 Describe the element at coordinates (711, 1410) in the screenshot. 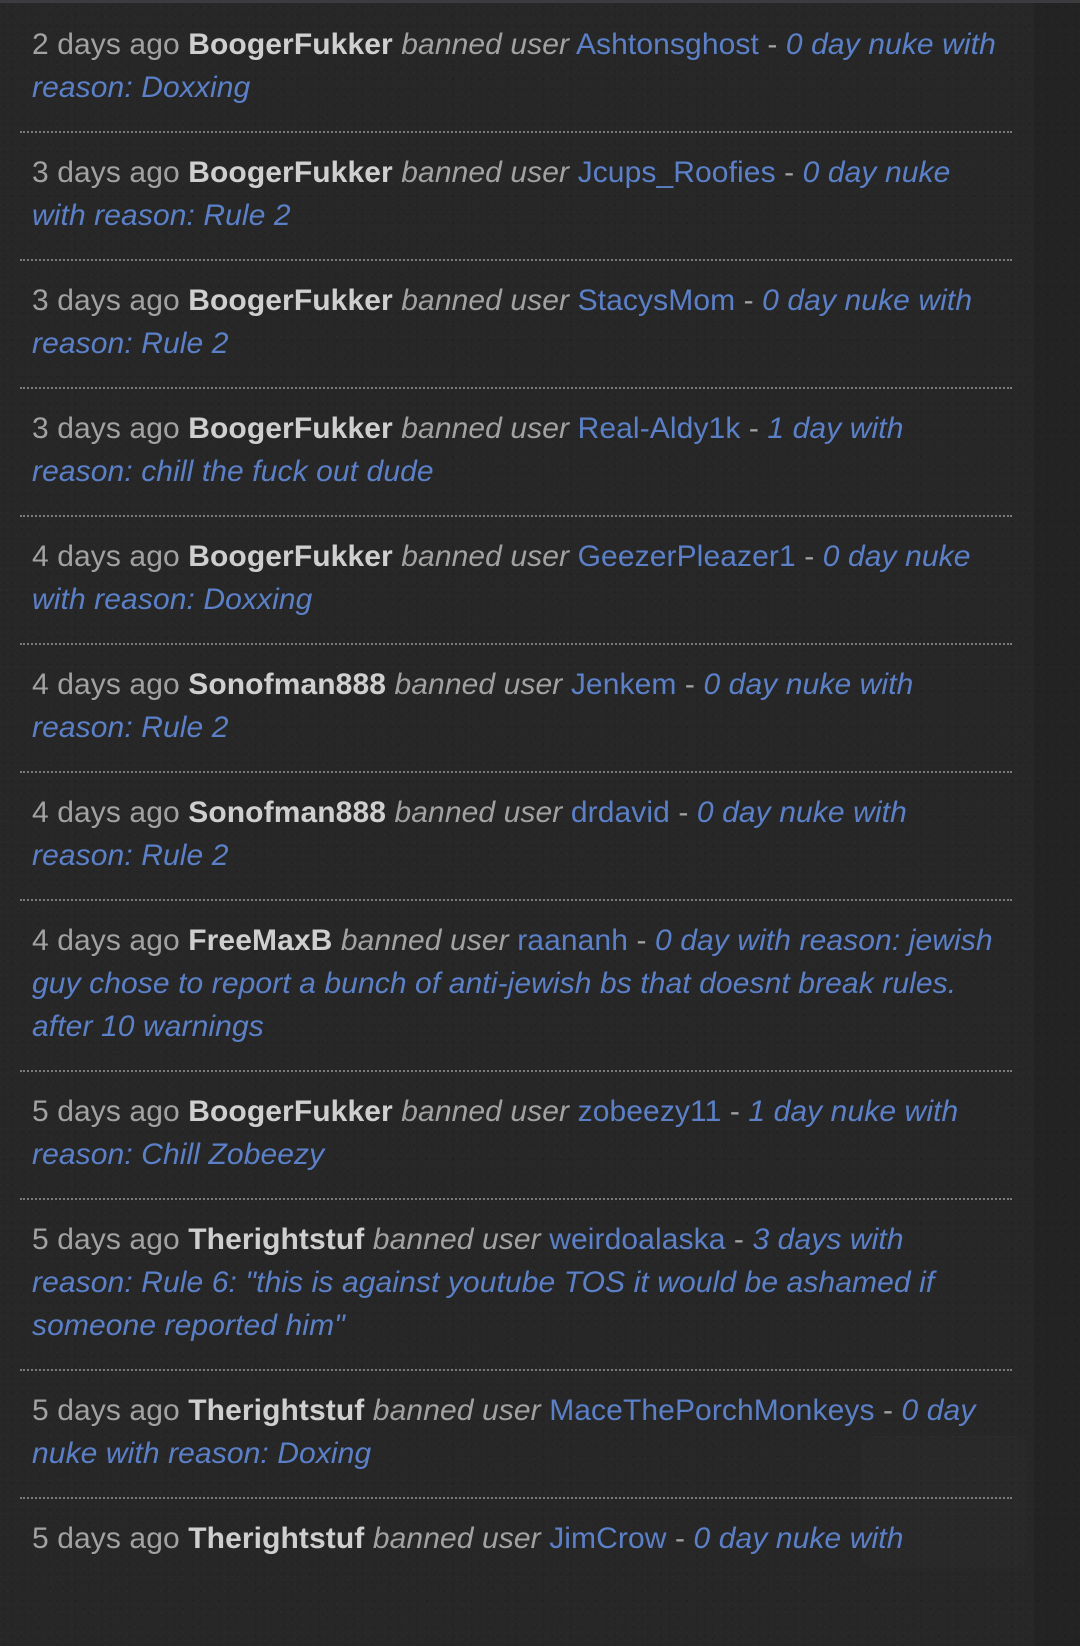

I see `log-entry-target-user: MaceThePorchMonkeys` at that location.